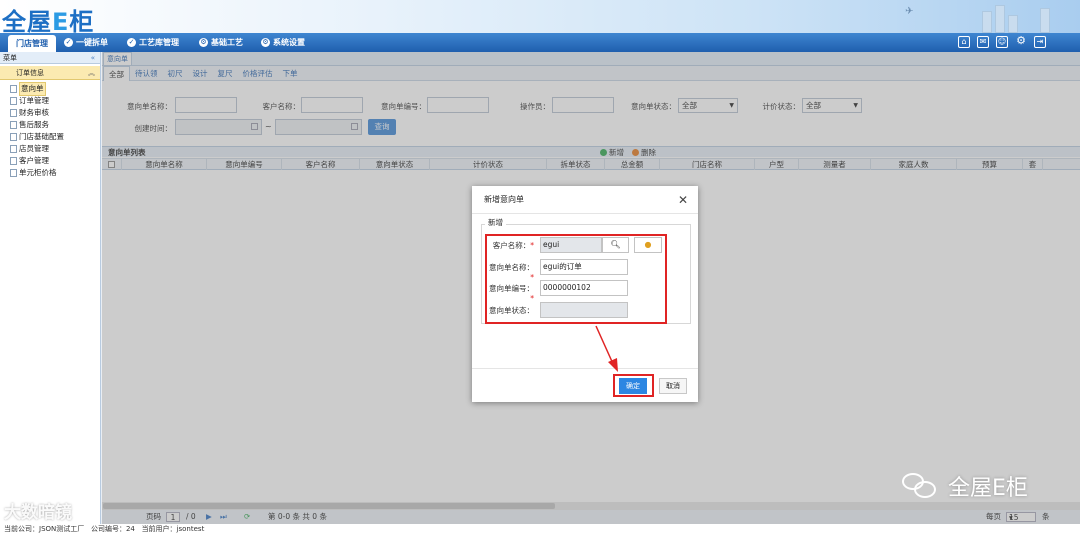 This screenshot has width=1080, height=535. I want to click on logo-text-end: 柜, so click(82, 20).